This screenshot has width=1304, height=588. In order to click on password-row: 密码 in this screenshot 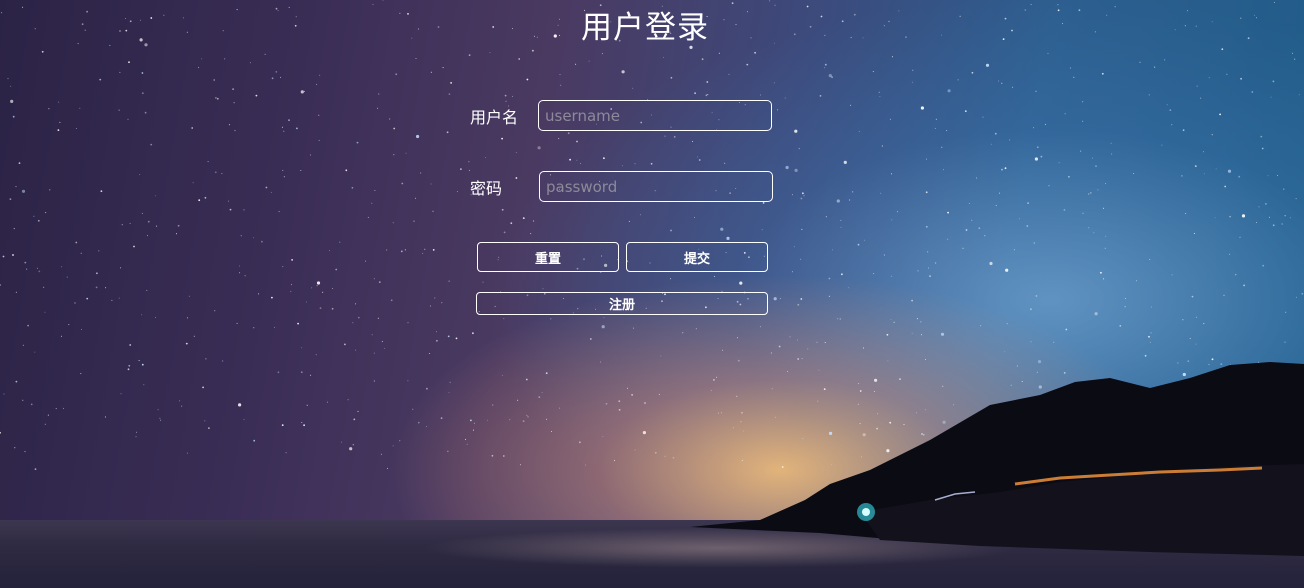, I will do `click(621, 186)`.